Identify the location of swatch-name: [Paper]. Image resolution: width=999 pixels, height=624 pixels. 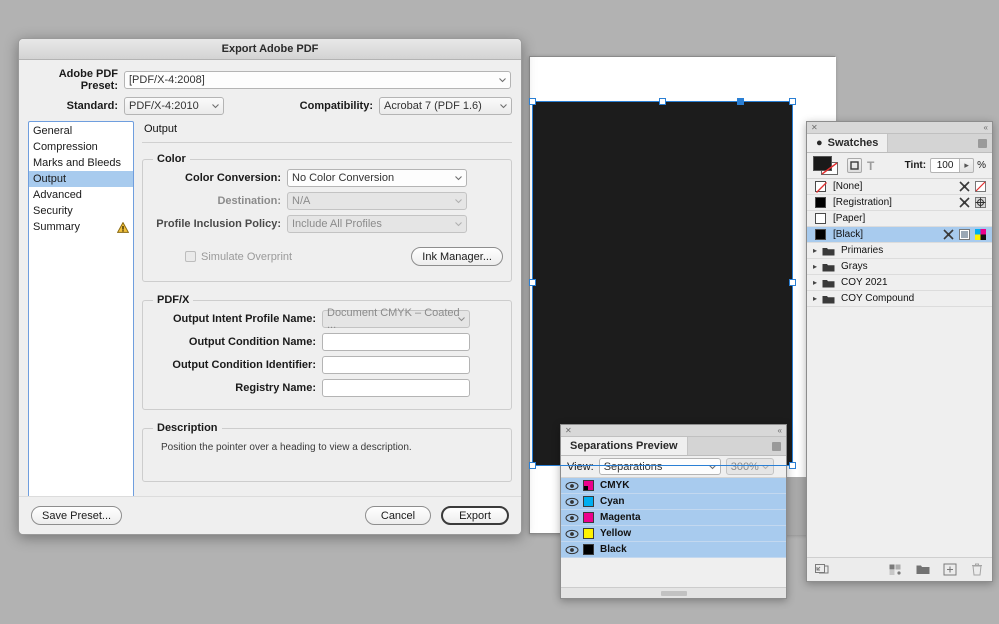
(849, 218).